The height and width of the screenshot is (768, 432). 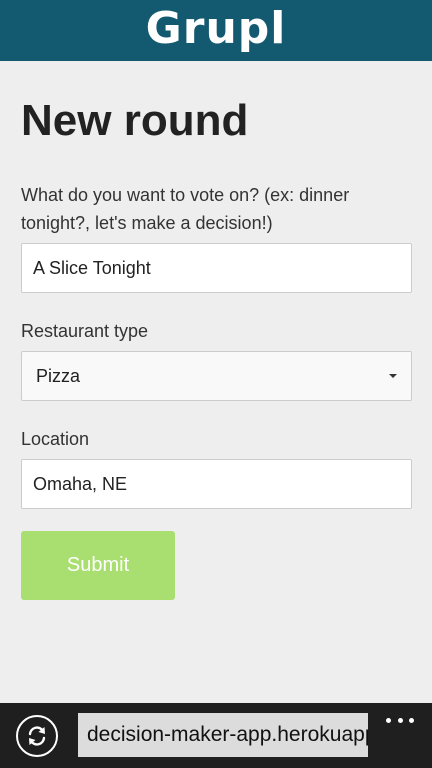 I want to click on refresh-button, so click(x=37, y=736).